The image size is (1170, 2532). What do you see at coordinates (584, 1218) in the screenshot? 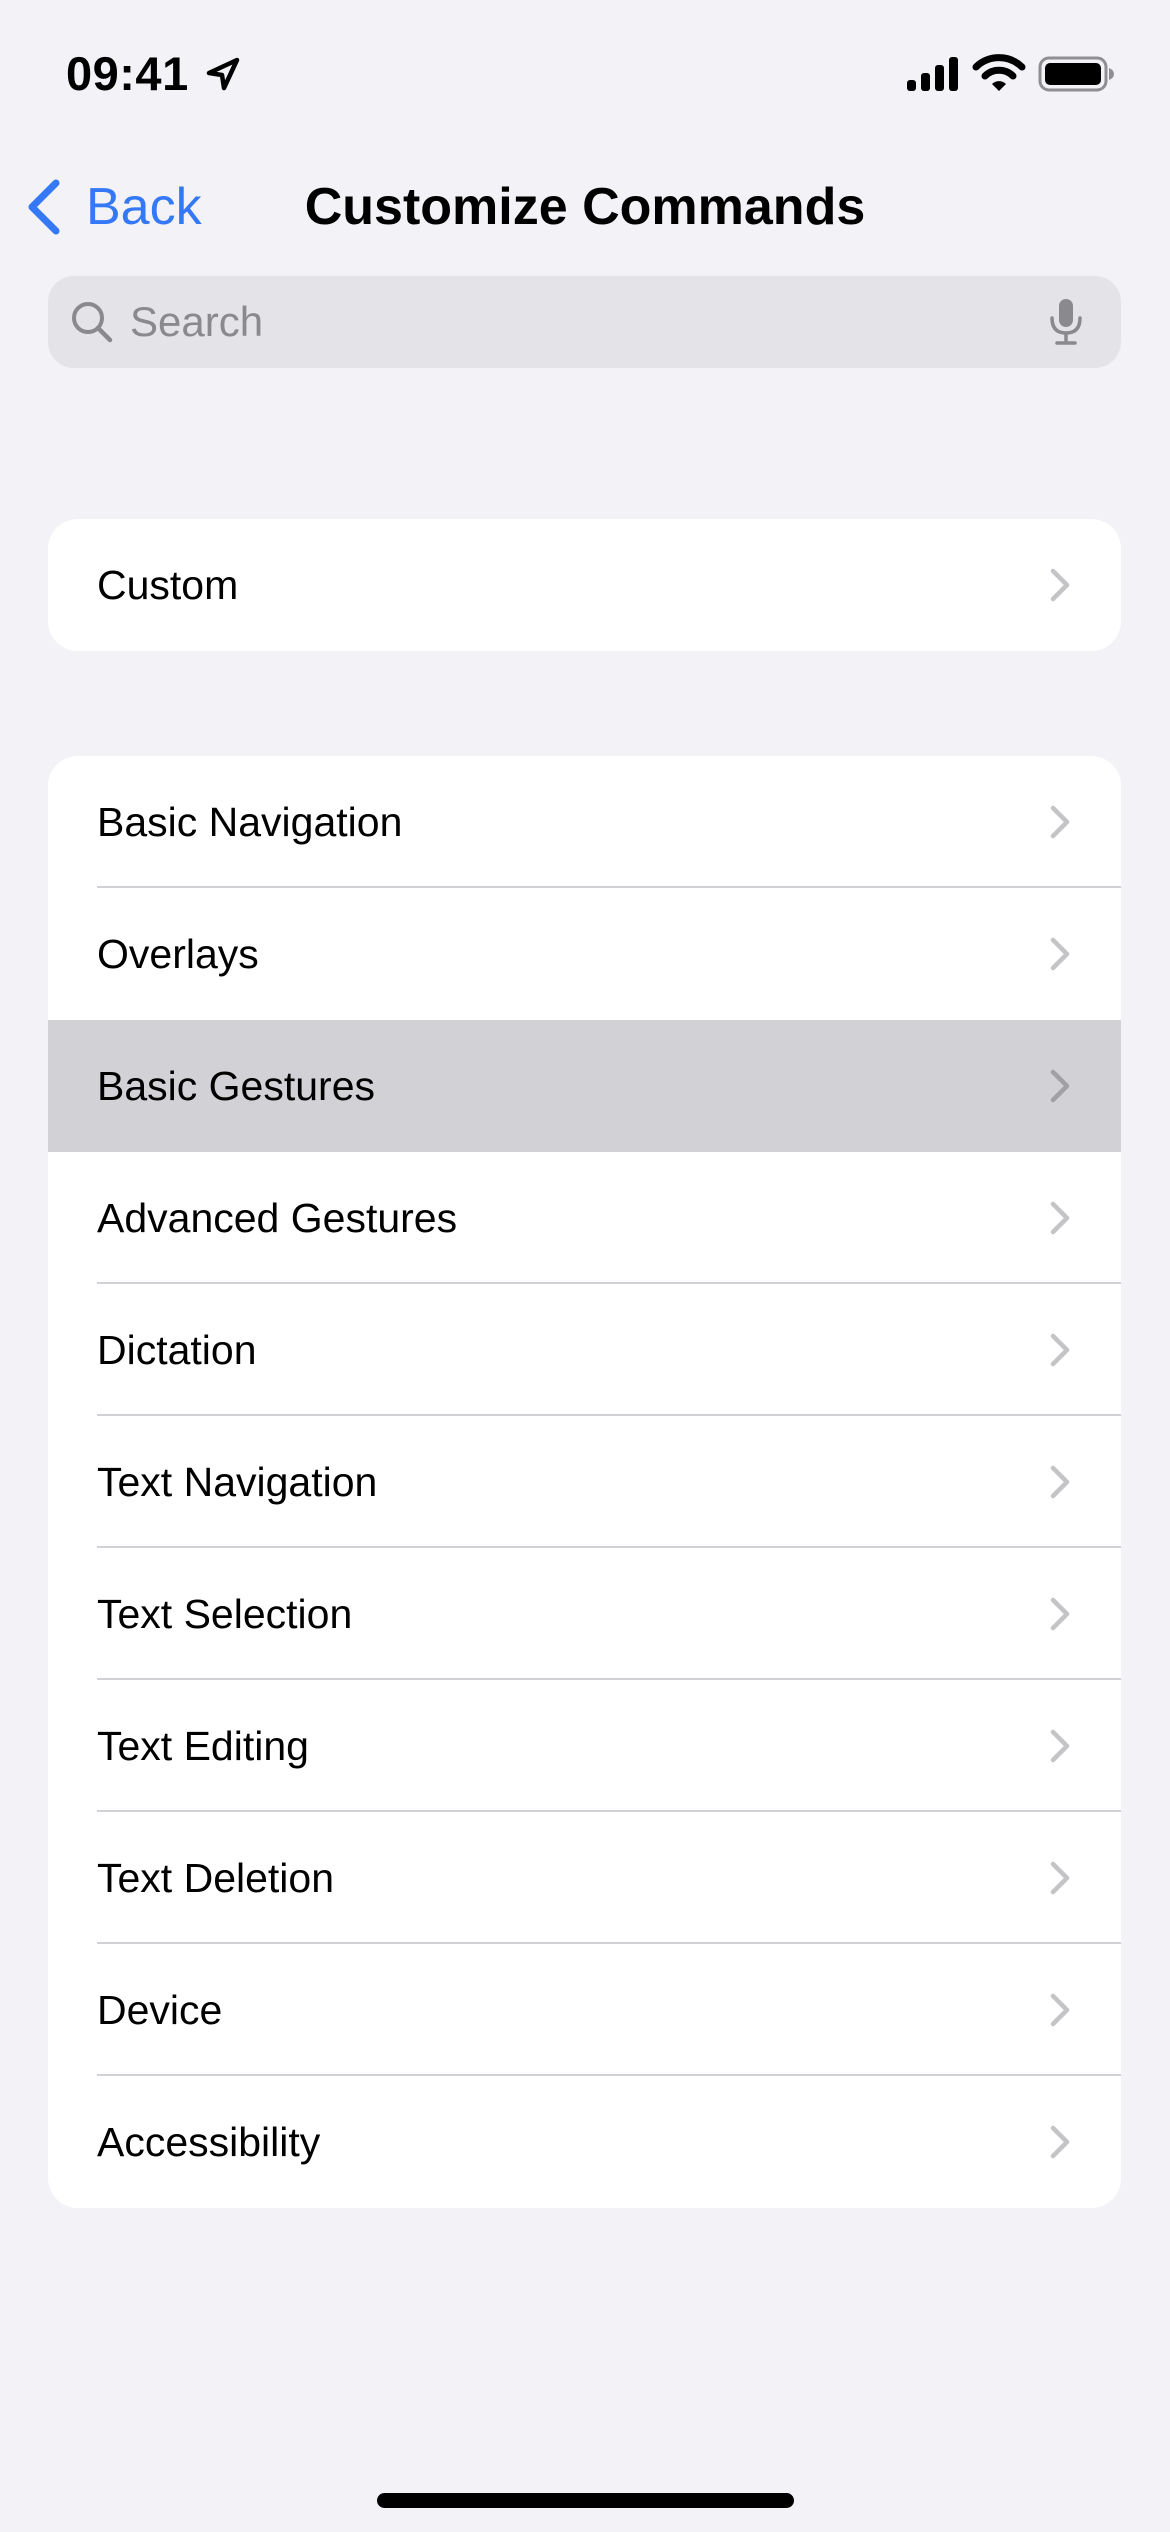
I see `list-item-advanced-gestures: Advanced Gestures` at bounding box center [584, 1218].